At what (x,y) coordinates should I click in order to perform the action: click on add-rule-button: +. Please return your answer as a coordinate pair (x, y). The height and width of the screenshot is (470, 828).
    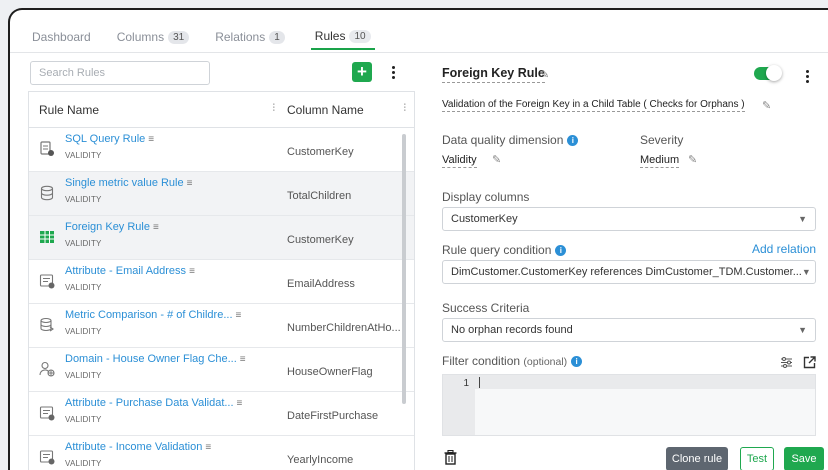
    Looking at the image, I should click on (362, 72).